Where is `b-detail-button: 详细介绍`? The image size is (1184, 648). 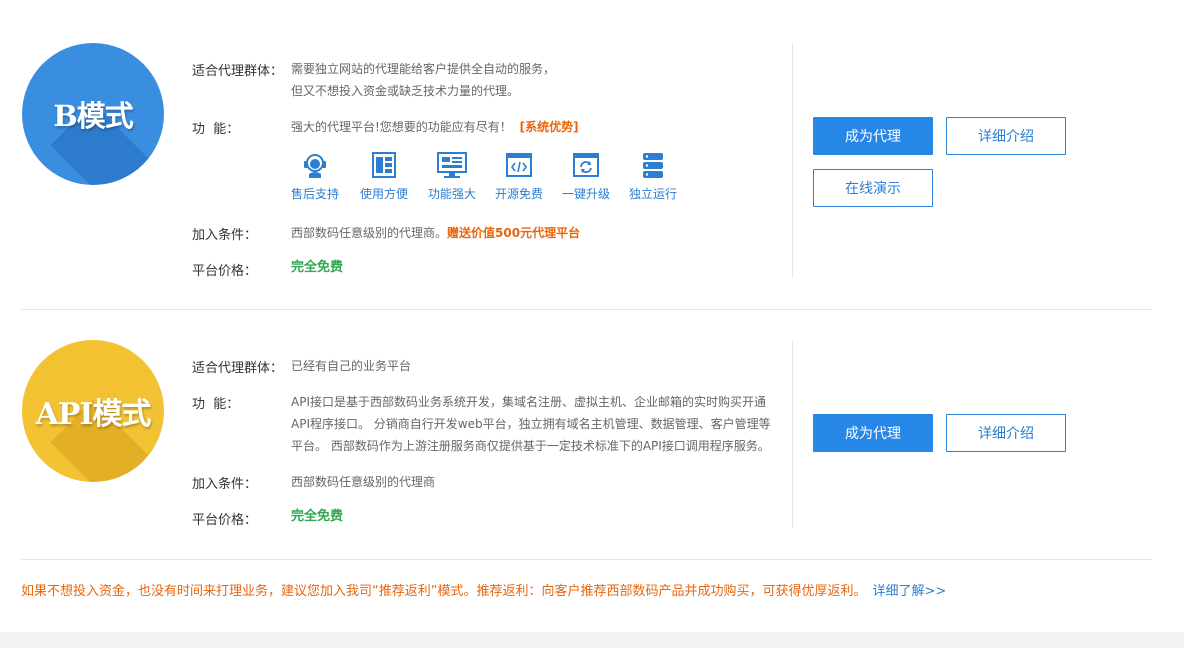 b-detail-button: 详细介绍 is located at coordinates (1006, 136).